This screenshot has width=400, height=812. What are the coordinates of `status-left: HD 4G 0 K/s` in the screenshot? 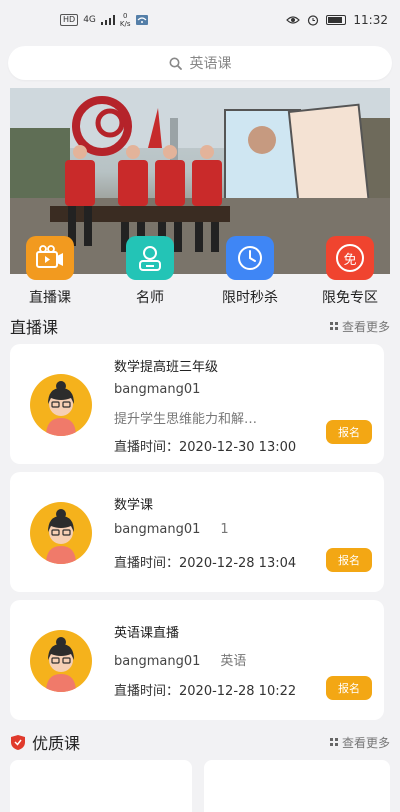 It's located at (104, 20).